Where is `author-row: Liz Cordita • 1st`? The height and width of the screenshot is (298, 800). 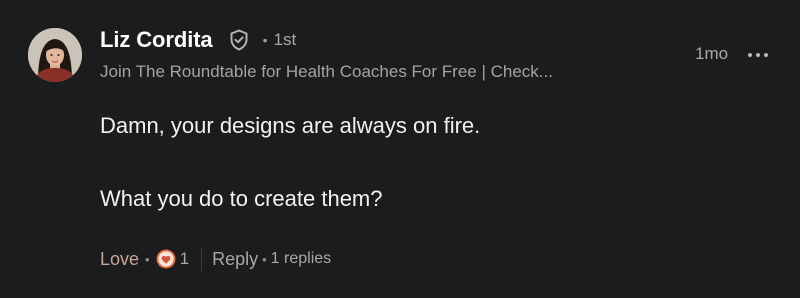 author-row: Liz Cordita • 1st is located at coordinates (198, 40).